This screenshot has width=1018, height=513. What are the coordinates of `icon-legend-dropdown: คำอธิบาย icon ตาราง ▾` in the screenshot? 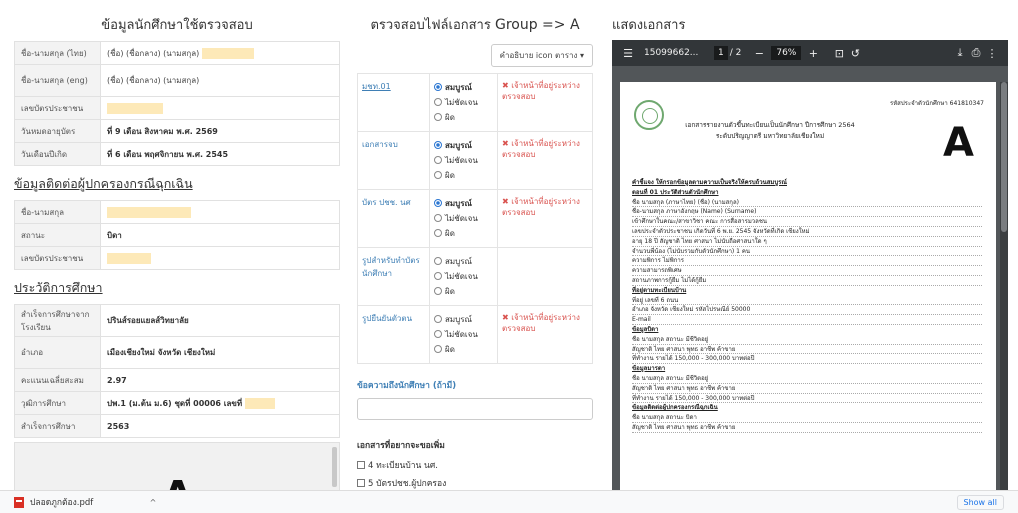 It's located at (541, 55).